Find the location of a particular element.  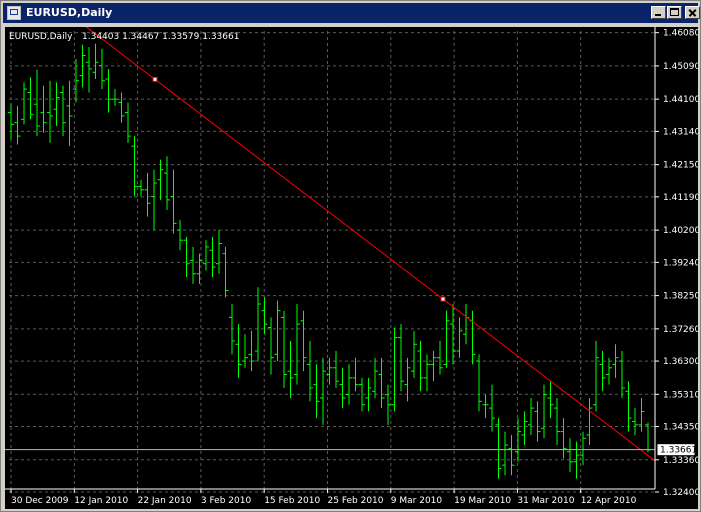

y-tick-label: 1.45090 is located at coordinates (680, 67).